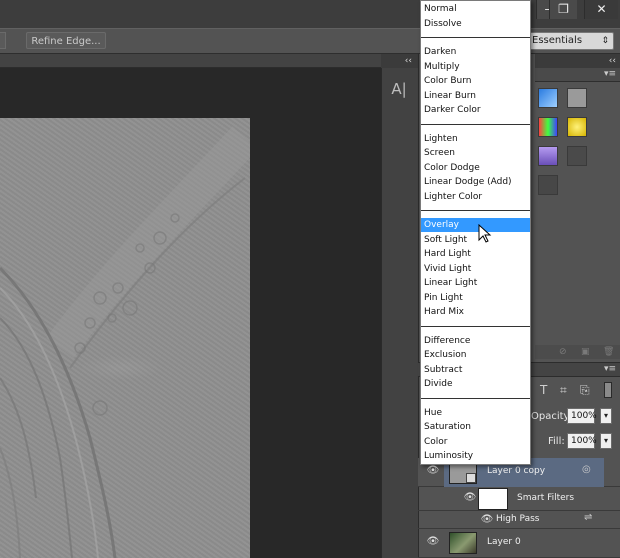 This screenshot has height=558, width=620. What do you see at coordinates (586, 469) in the screenshot?
I see `layer-fx-icon: ◎` at bounding box center [586, 469].